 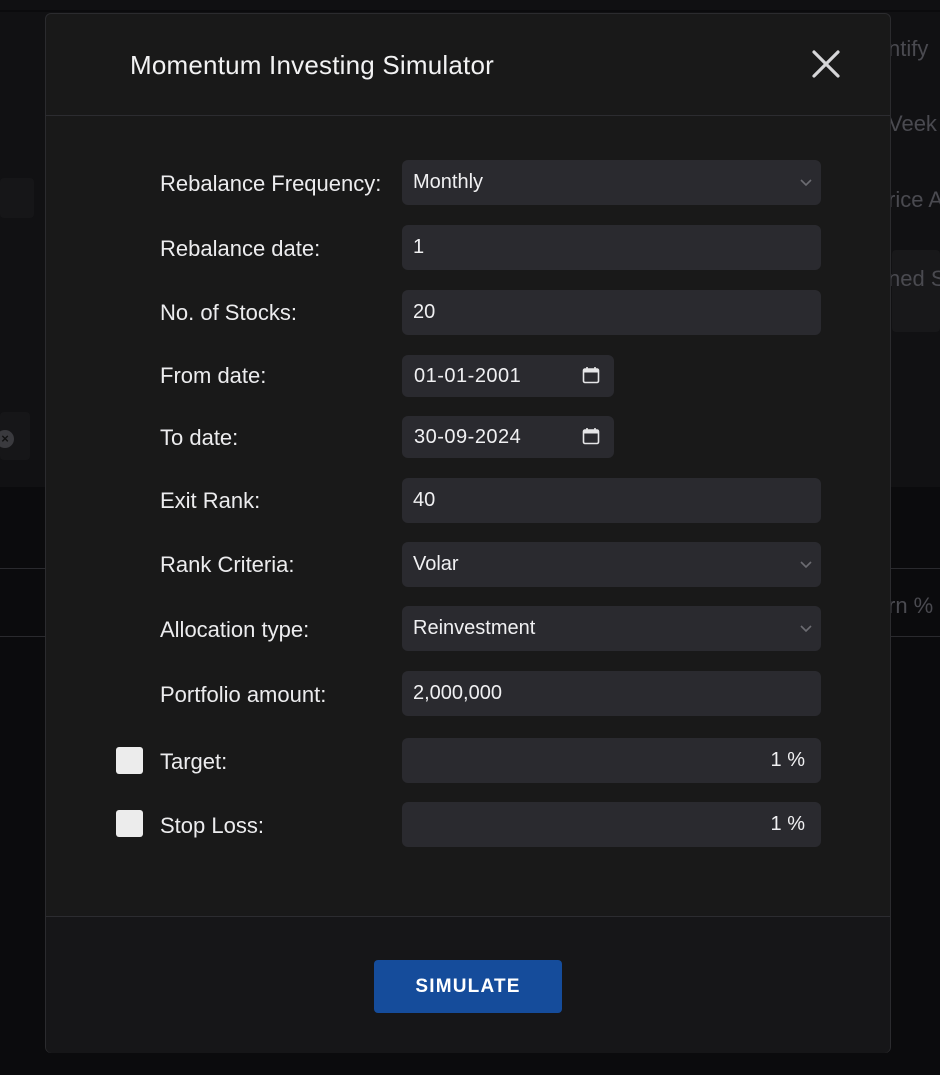 I want to click on close-button, so click(x=826, y=64).